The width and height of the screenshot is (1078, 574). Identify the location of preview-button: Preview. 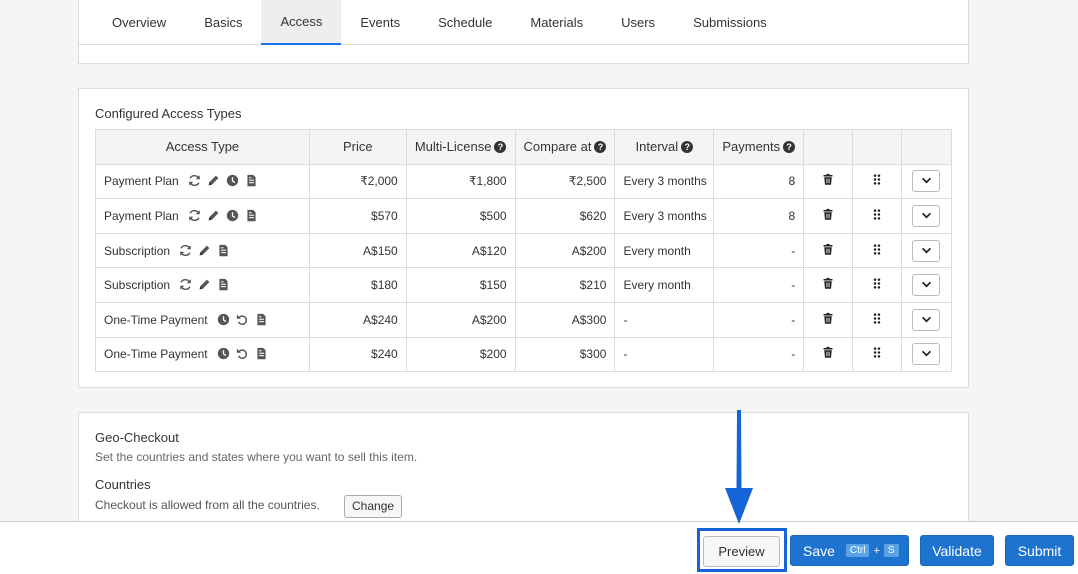
(741, 551).